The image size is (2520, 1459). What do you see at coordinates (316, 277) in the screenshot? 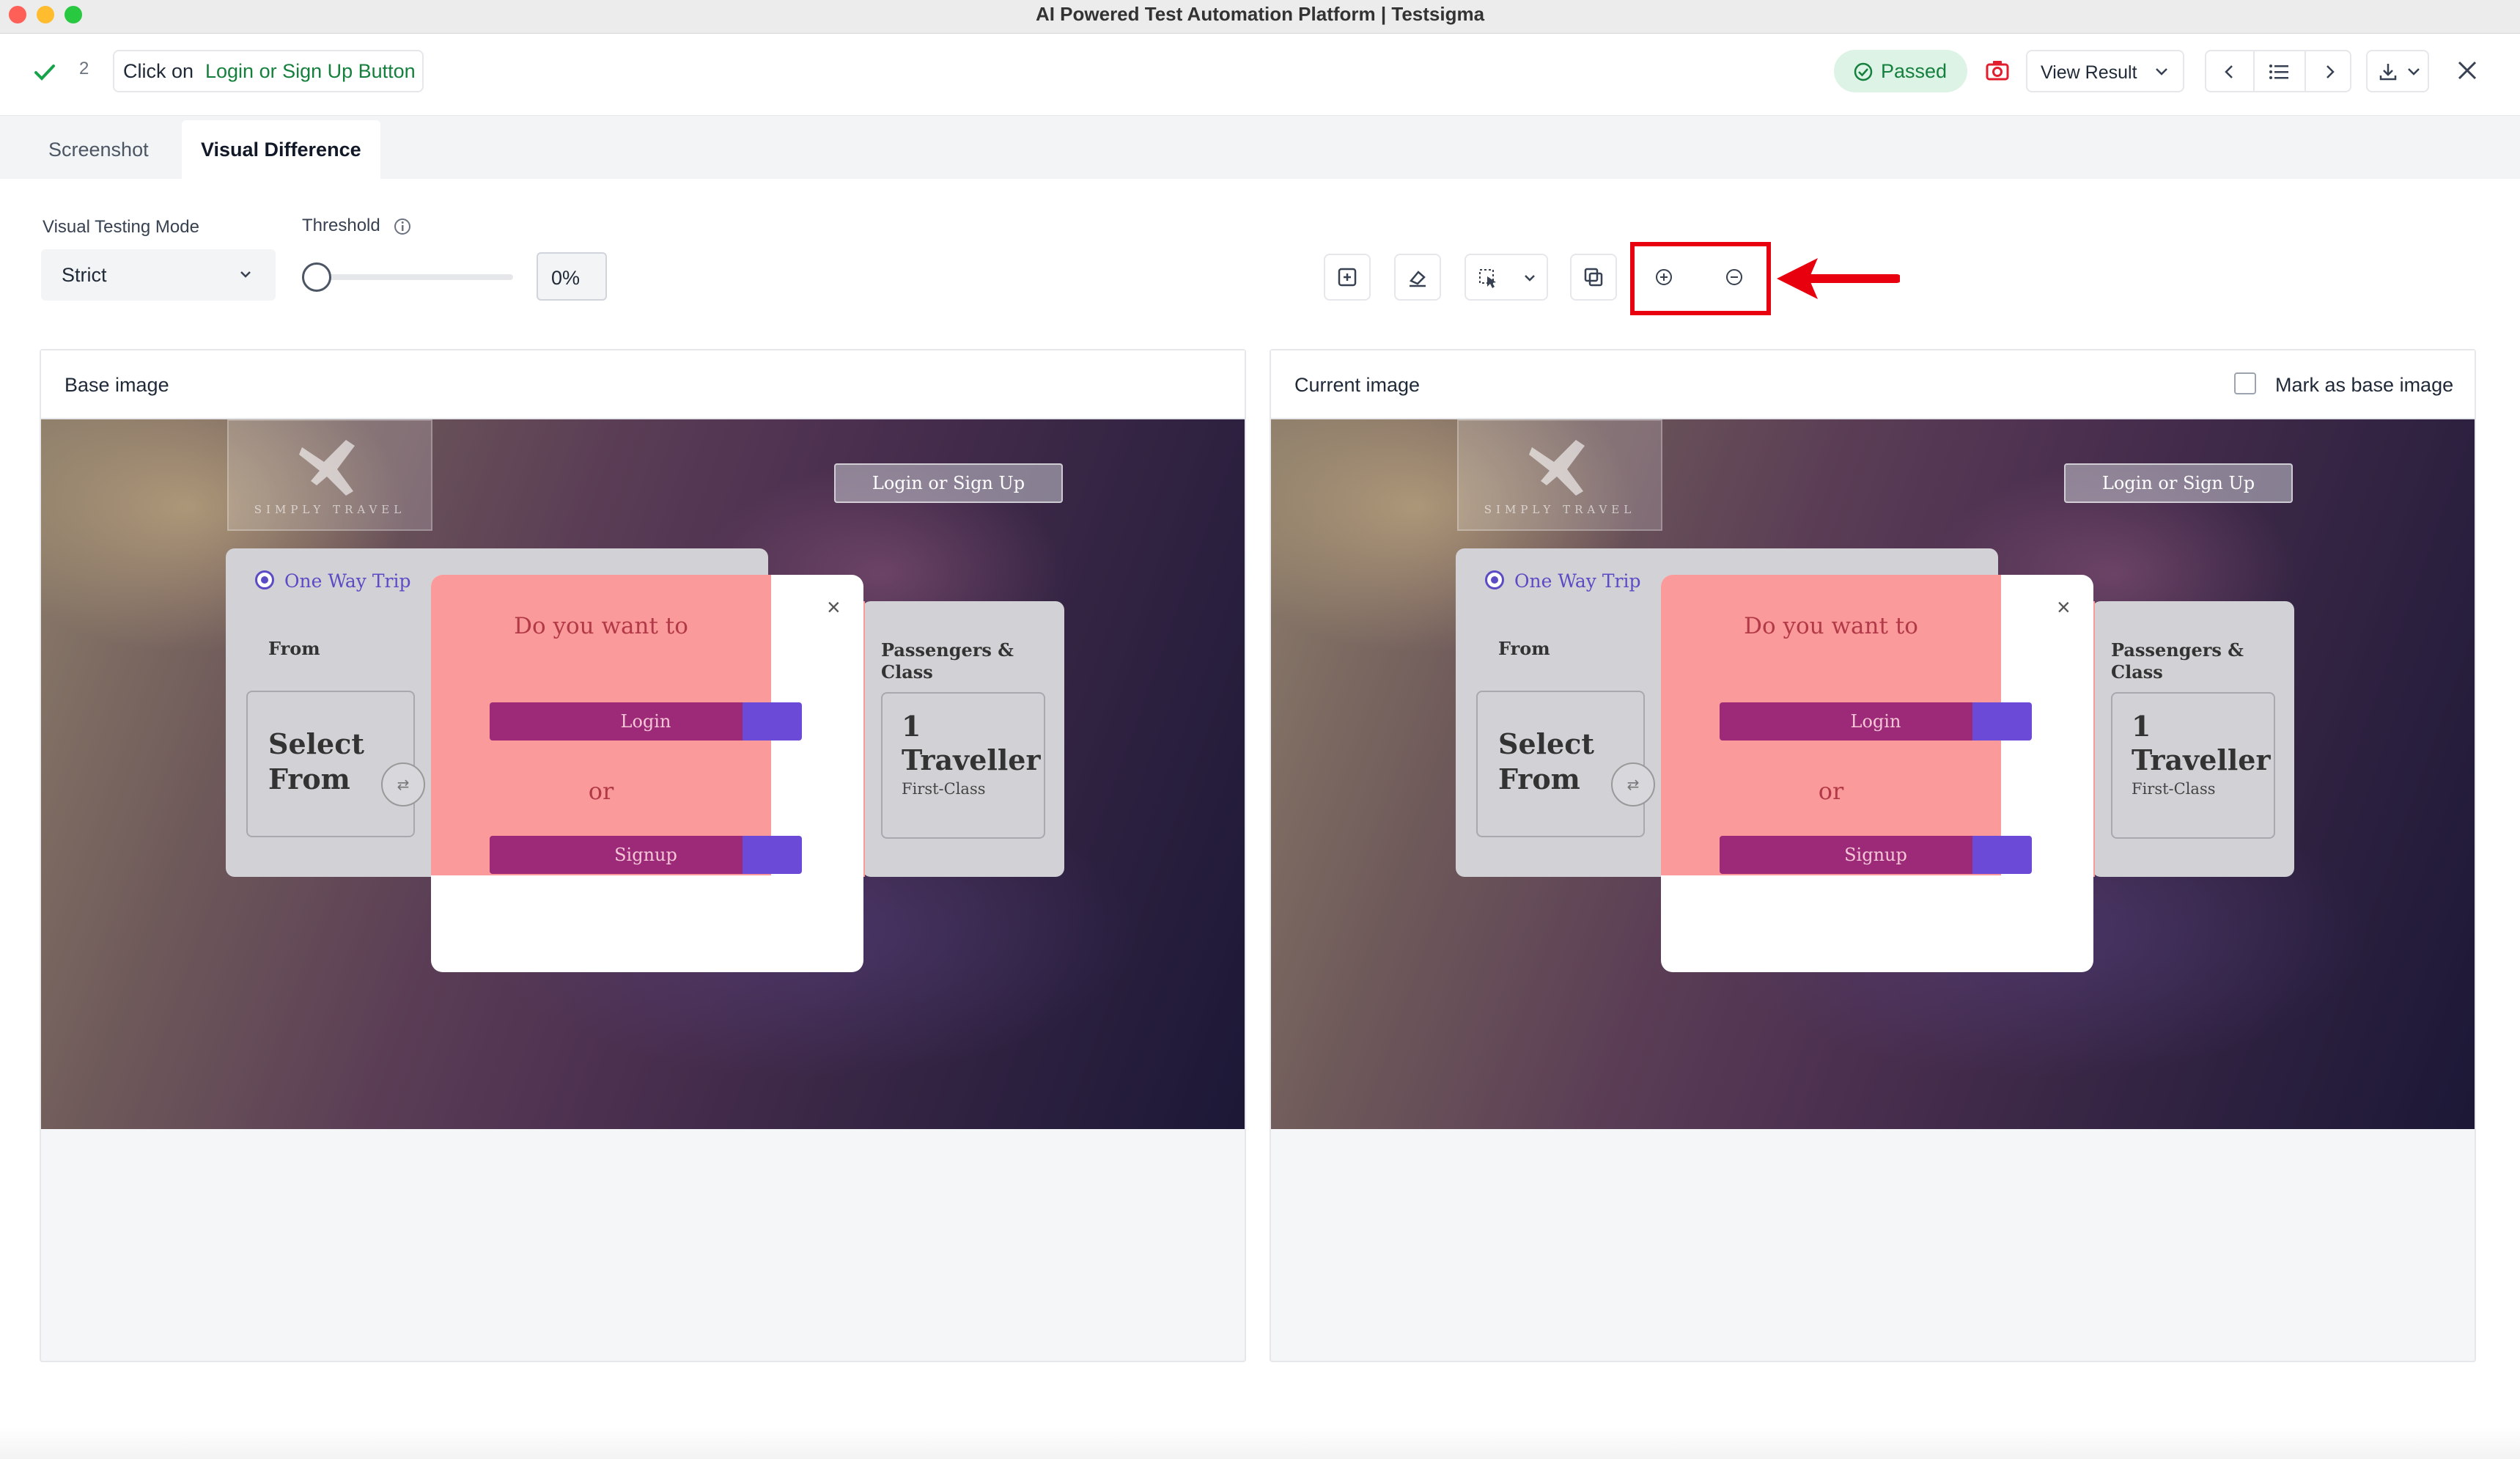
I see `threshold-slider-handle` at bounding box center [316, 277].